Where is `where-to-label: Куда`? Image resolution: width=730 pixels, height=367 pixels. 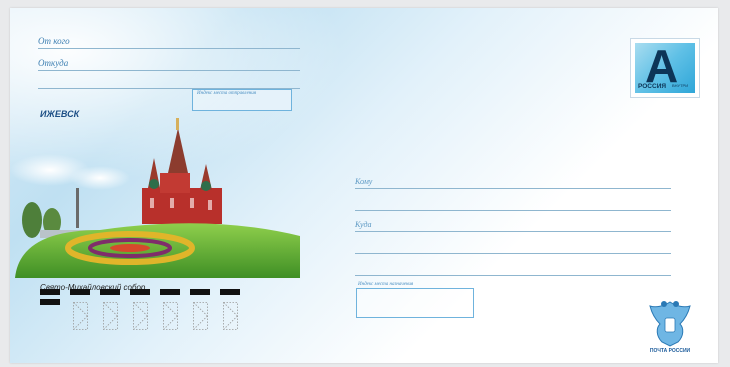 where-to-label: Куда is located at coordinates (363, 224).